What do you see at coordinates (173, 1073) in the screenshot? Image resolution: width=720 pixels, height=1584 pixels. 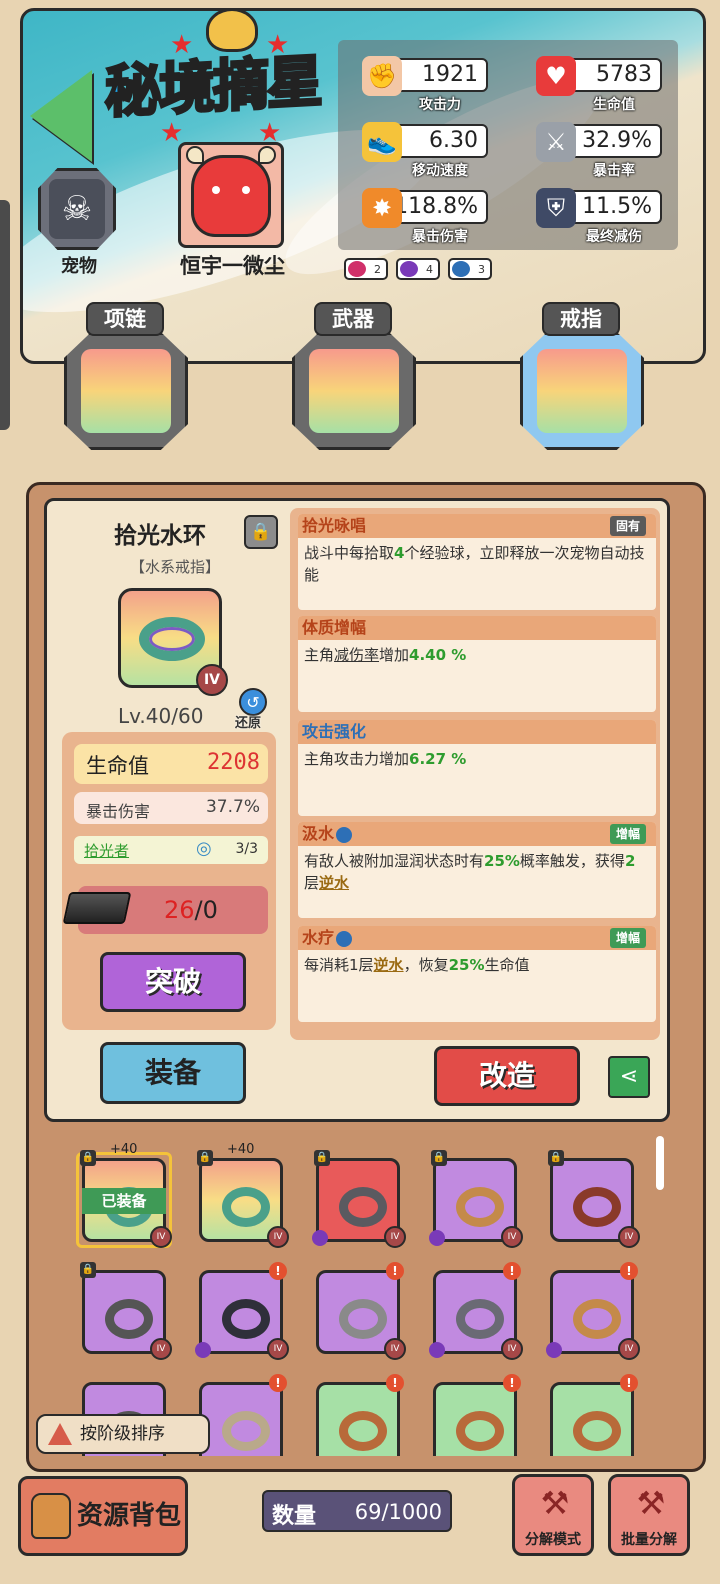 I see `equip-button: 装备` at bounding box center [173, 1073].